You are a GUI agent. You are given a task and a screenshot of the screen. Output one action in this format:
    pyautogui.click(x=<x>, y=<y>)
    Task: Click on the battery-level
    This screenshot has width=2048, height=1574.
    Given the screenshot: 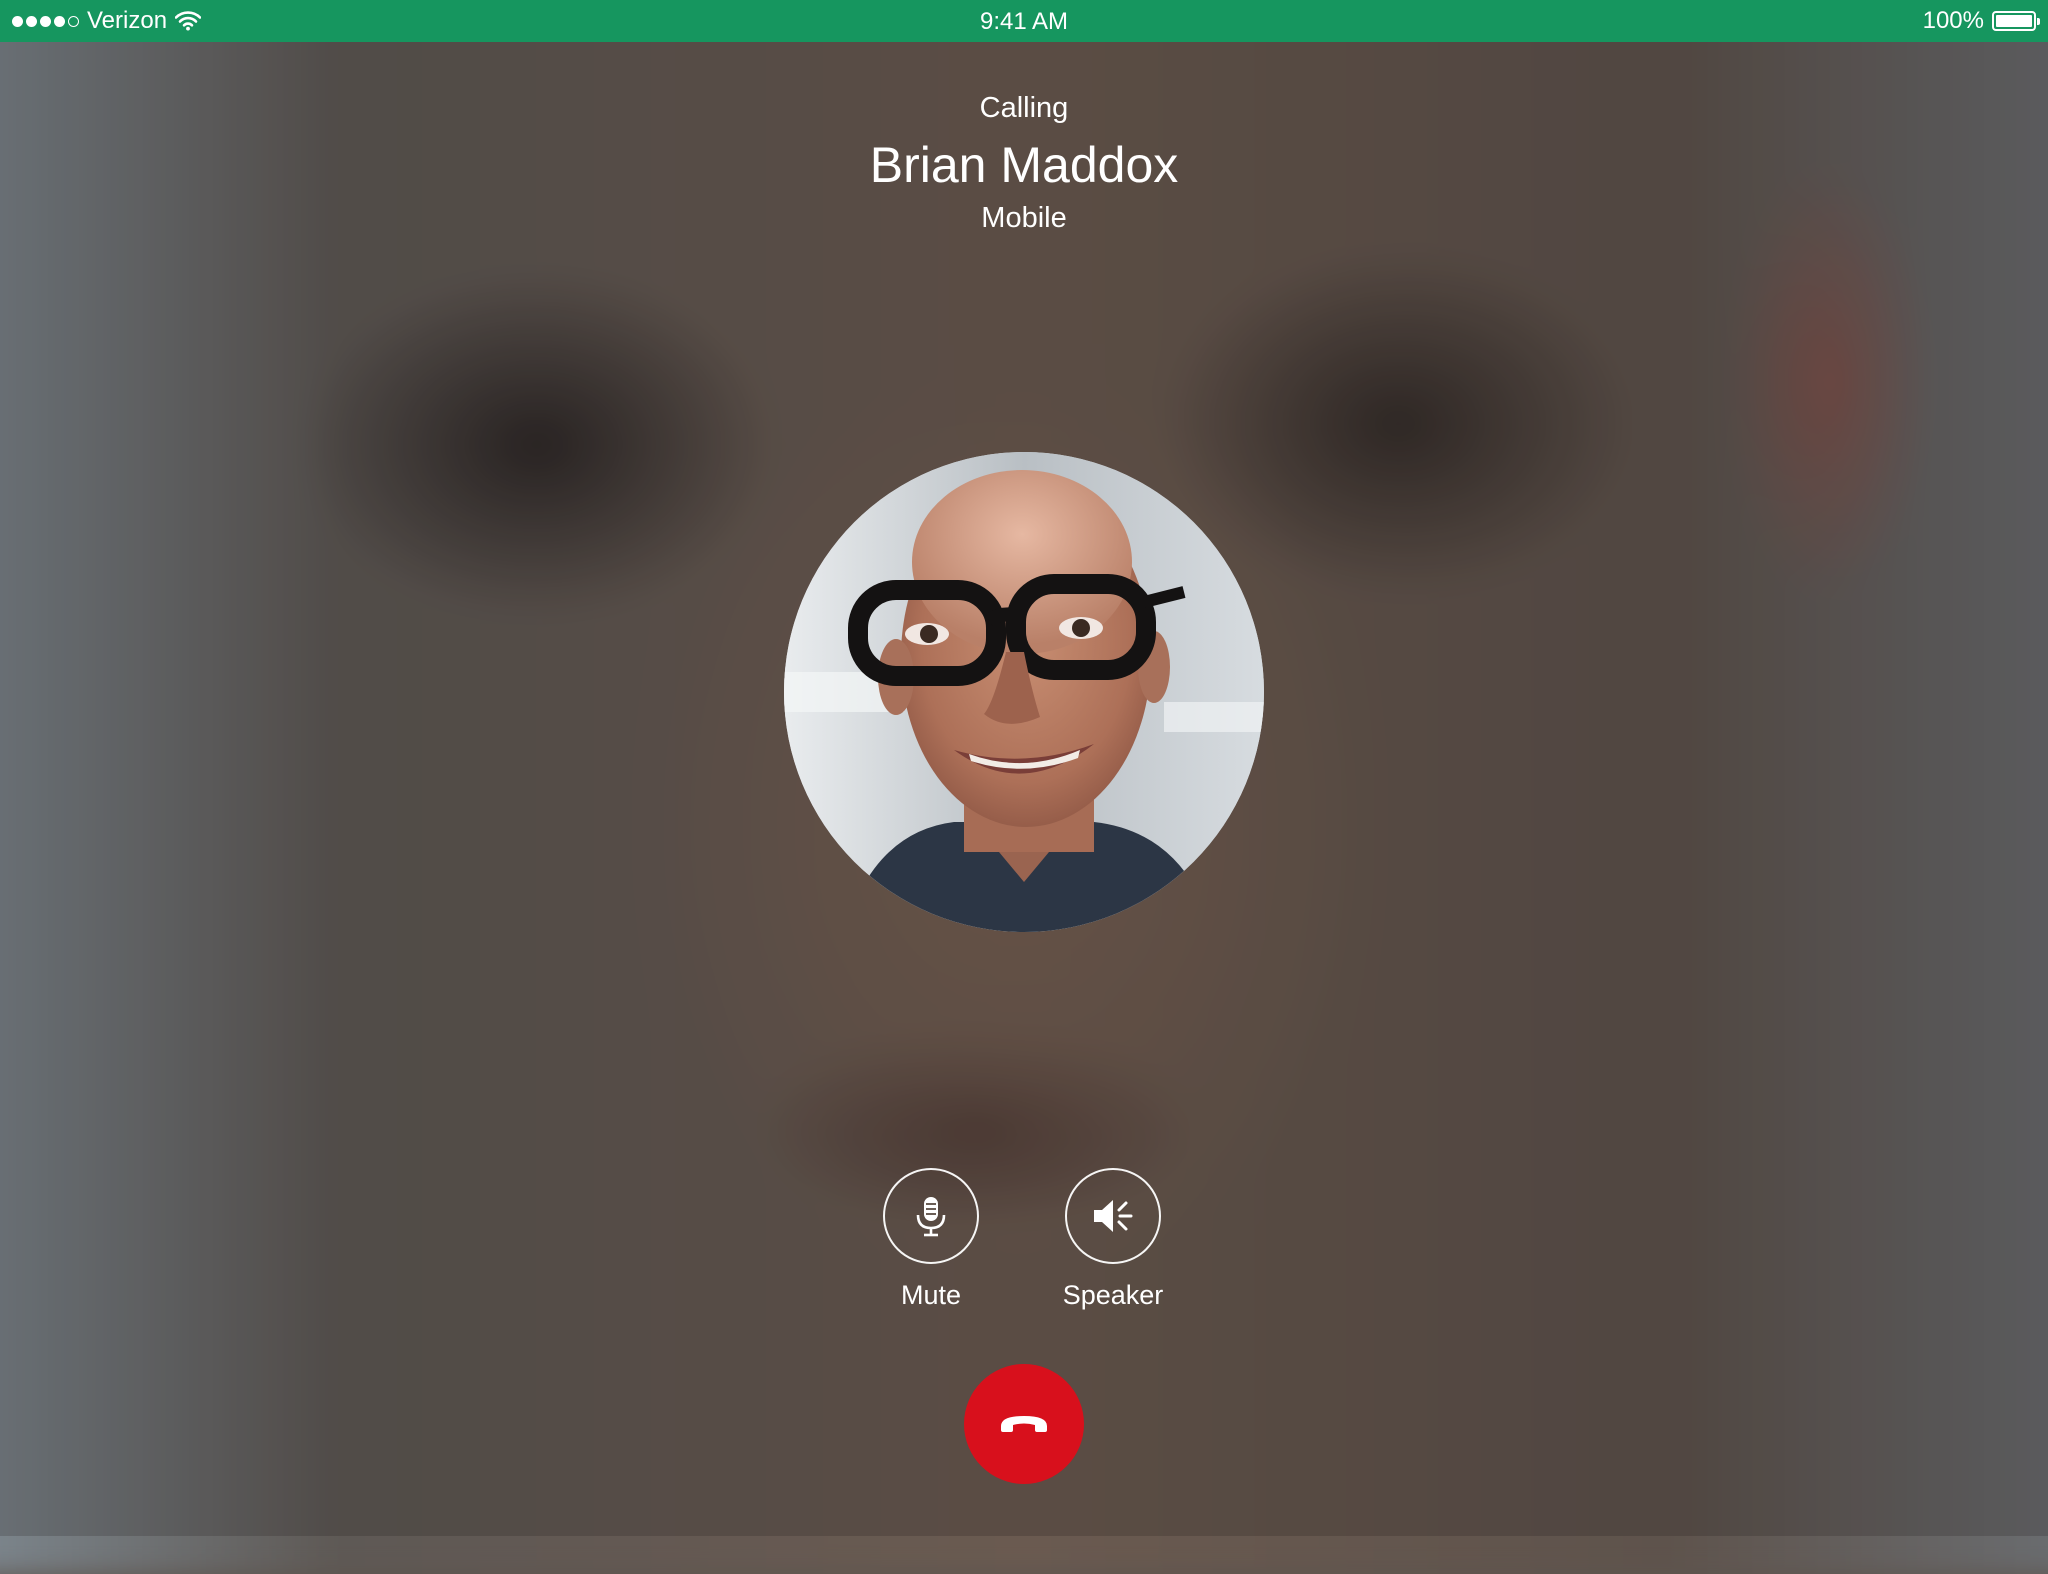 What is the action you would take?
    pyautogui.click(x=2014, y=21)
    